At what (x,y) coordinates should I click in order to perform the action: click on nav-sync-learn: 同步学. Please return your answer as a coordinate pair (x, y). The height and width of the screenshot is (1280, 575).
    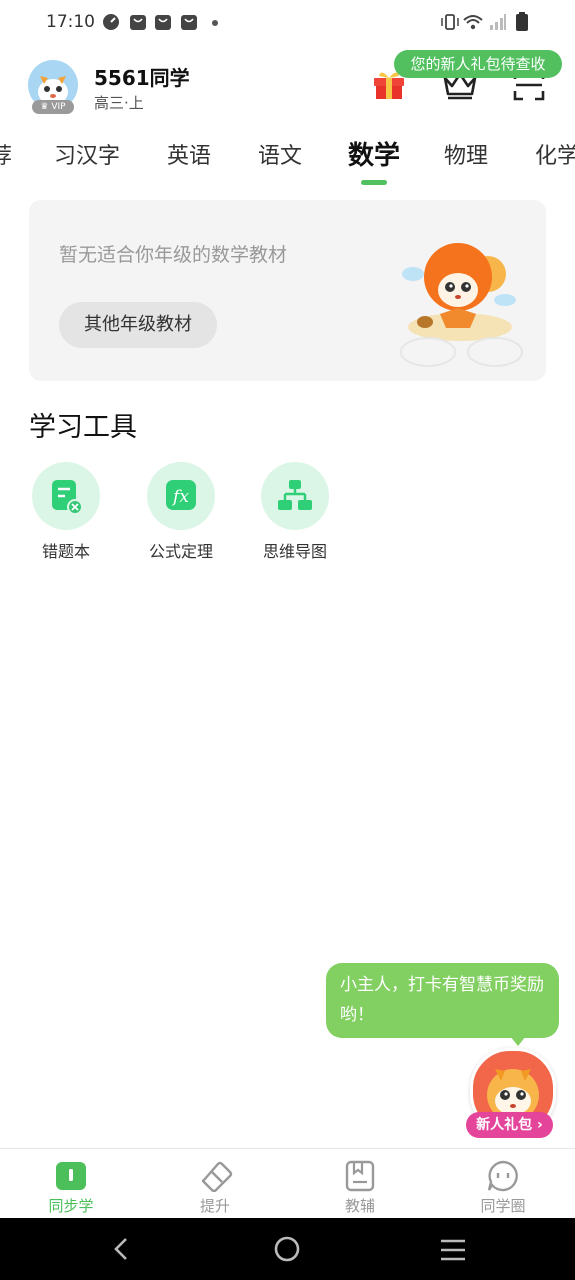
    Looking at the image, I should click on (71, 1205).